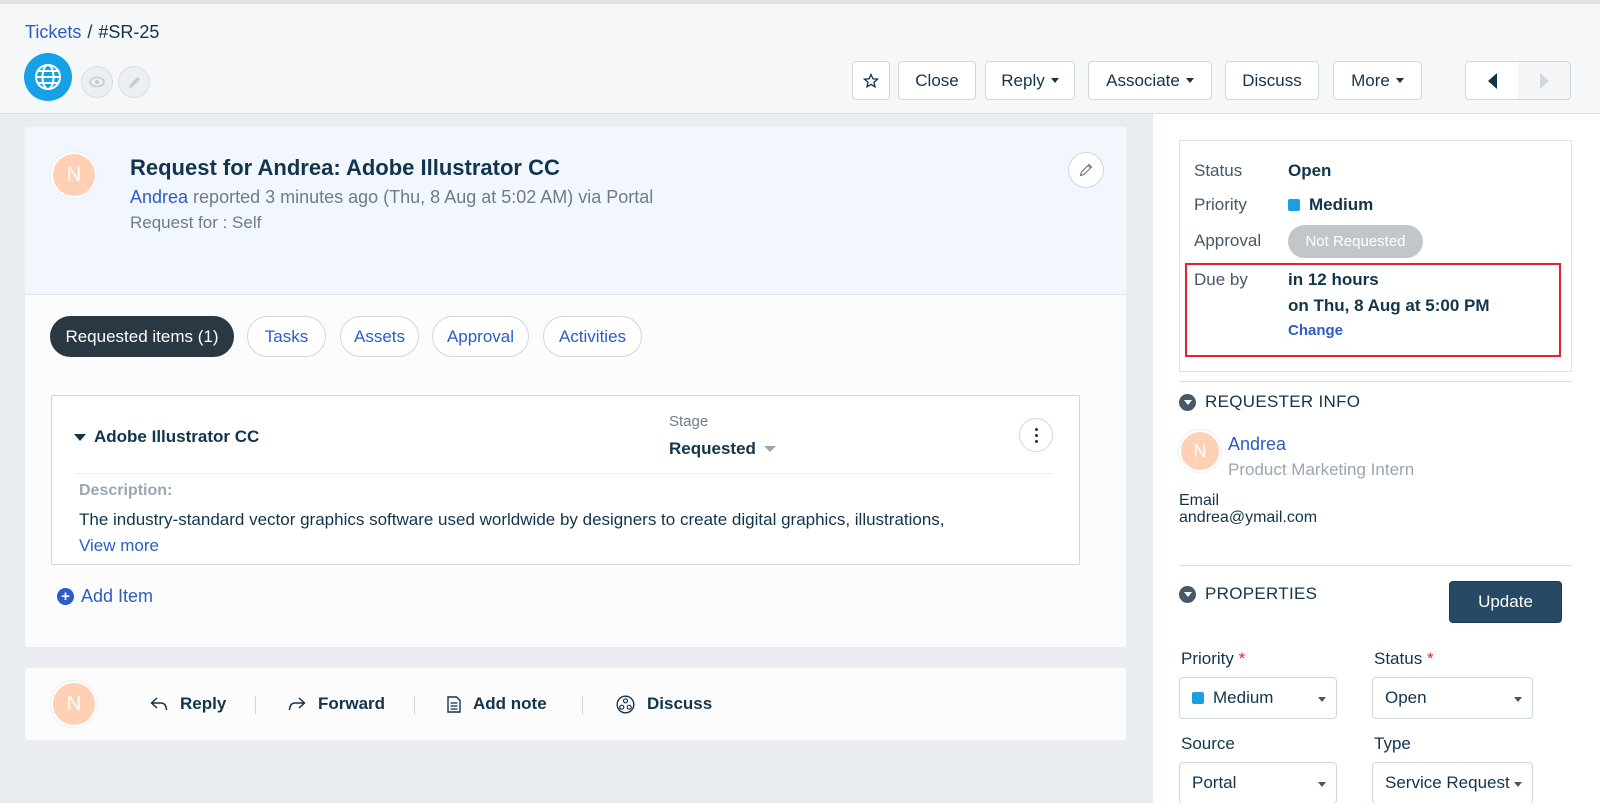 The width and height of the screenshot is (1600, 803). I want to click on due-by-label: Due by, so click(1221, 279).